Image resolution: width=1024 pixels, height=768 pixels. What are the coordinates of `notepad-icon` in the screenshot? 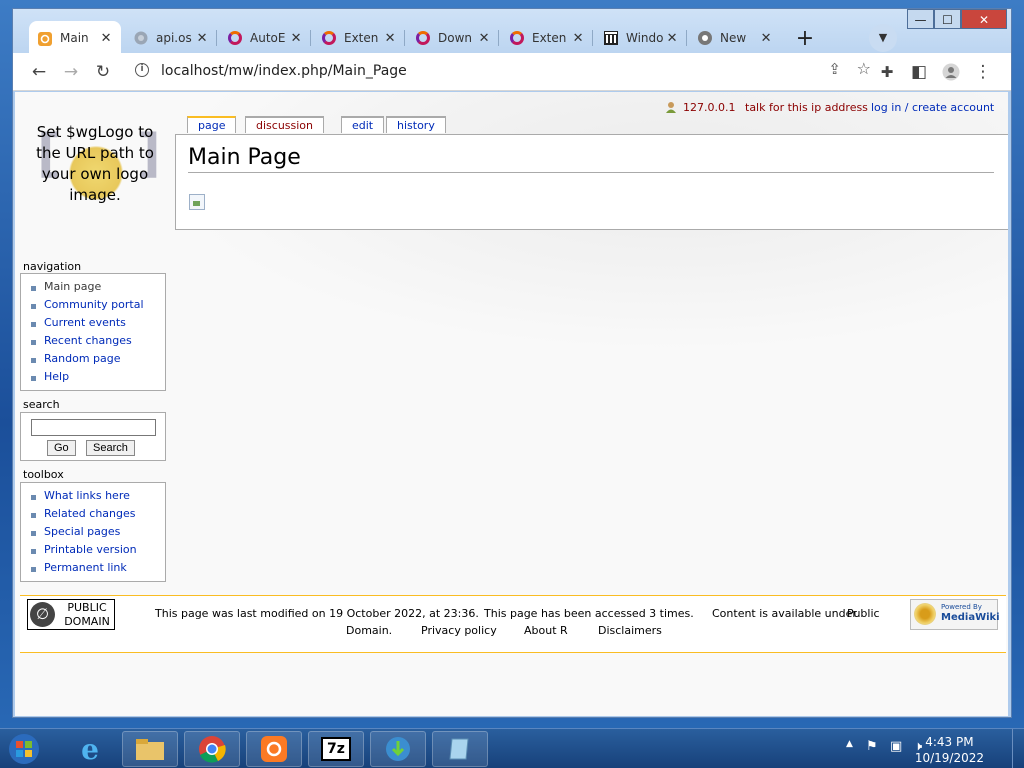 It's located at (459, 749).